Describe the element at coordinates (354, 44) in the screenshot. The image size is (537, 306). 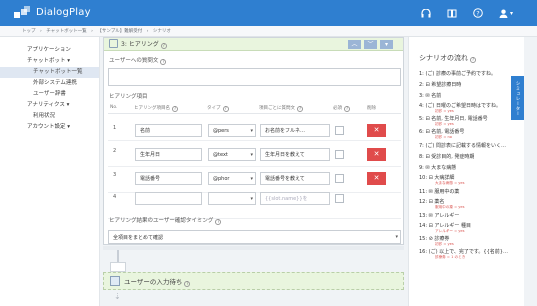
I see `move-up-button: ︿` at that location.